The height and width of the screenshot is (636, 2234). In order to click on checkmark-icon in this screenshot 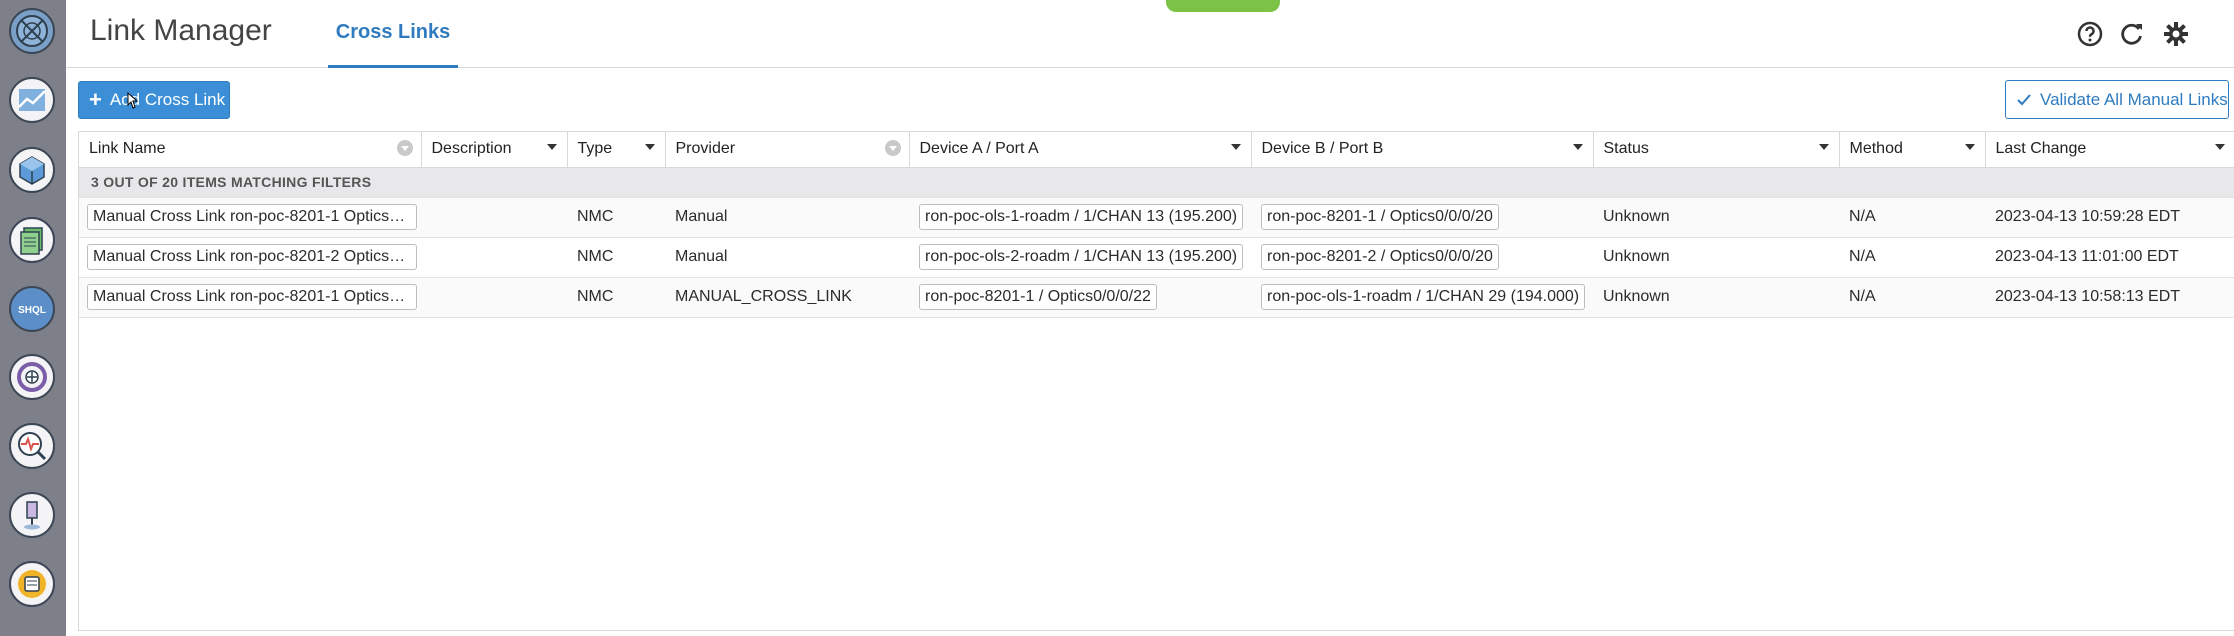, I will do `click(2024, 99)`.